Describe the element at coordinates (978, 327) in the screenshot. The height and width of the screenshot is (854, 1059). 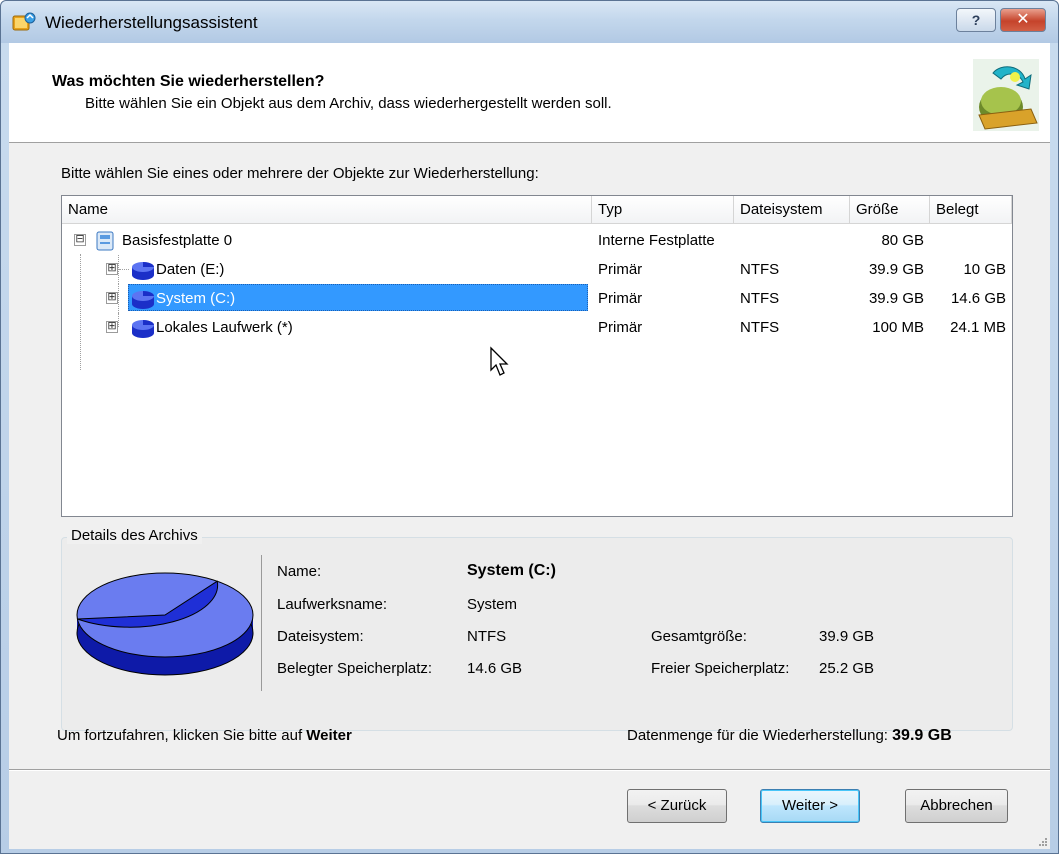
I see `row-used: 24.1 MB` at that location.